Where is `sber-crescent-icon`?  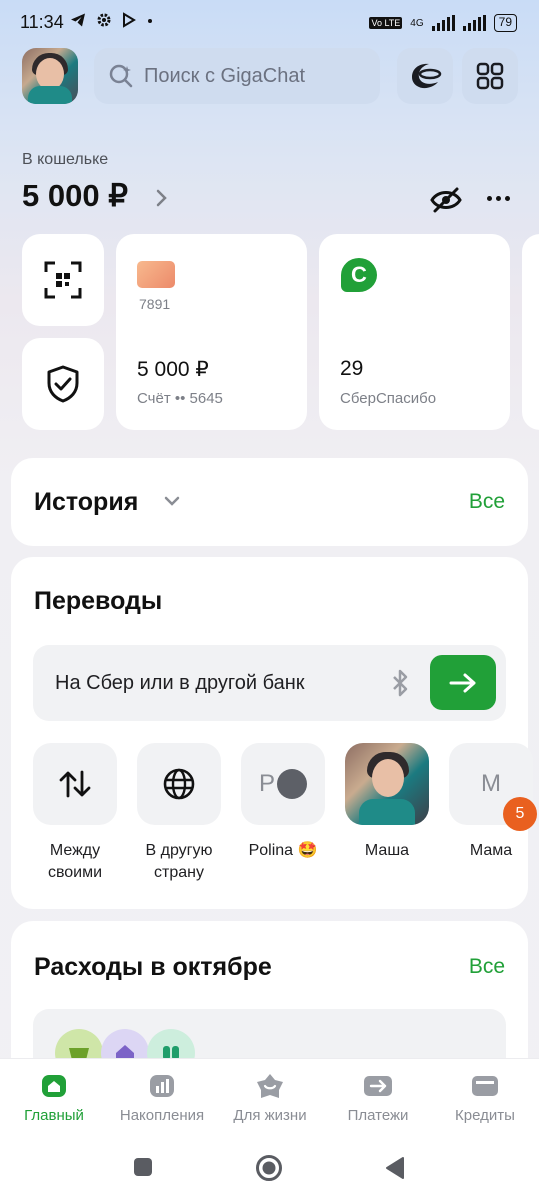 sber-crescent-icon is located at coordinates (427, 76).